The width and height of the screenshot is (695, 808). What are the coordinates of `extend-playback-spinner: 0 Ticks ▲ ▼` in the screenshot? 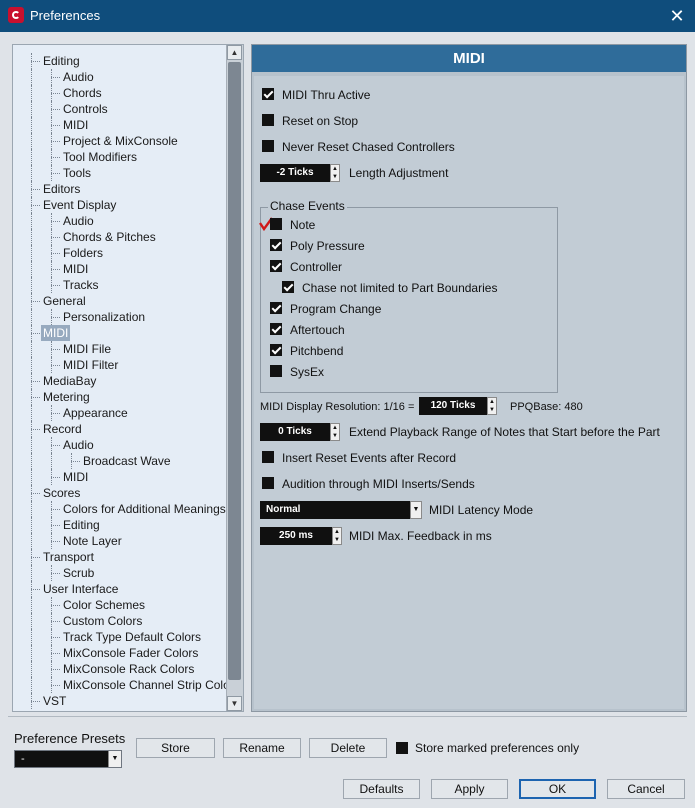 It's located at (300, 432).